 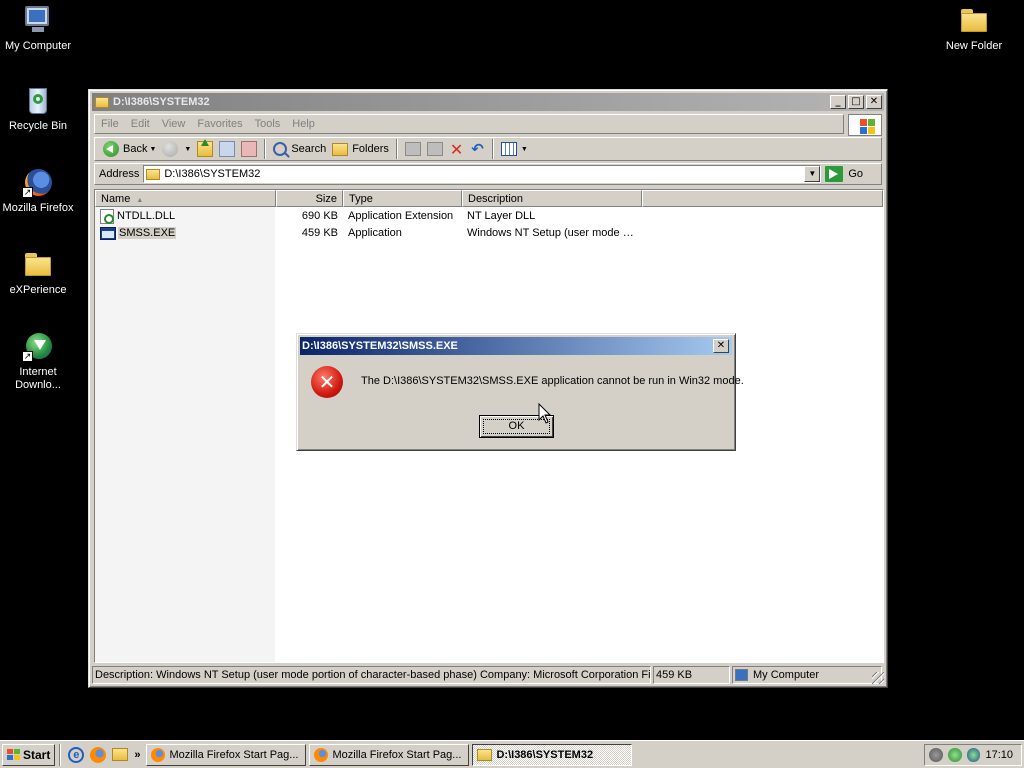 I want to click on desktop-icon-label: Recycle Bin, so click(x=38, y=126).